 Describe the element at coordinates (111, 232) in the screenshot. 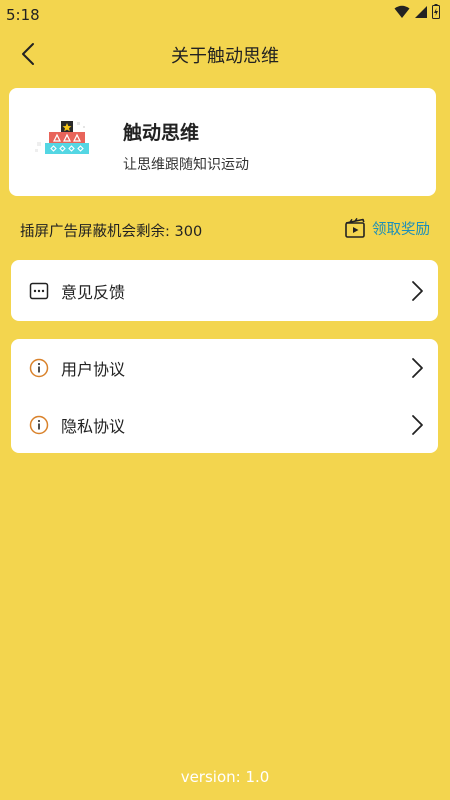

I see `ad-block-count-label: 插屏广告屏蔽机会剩余: 300` at that location.